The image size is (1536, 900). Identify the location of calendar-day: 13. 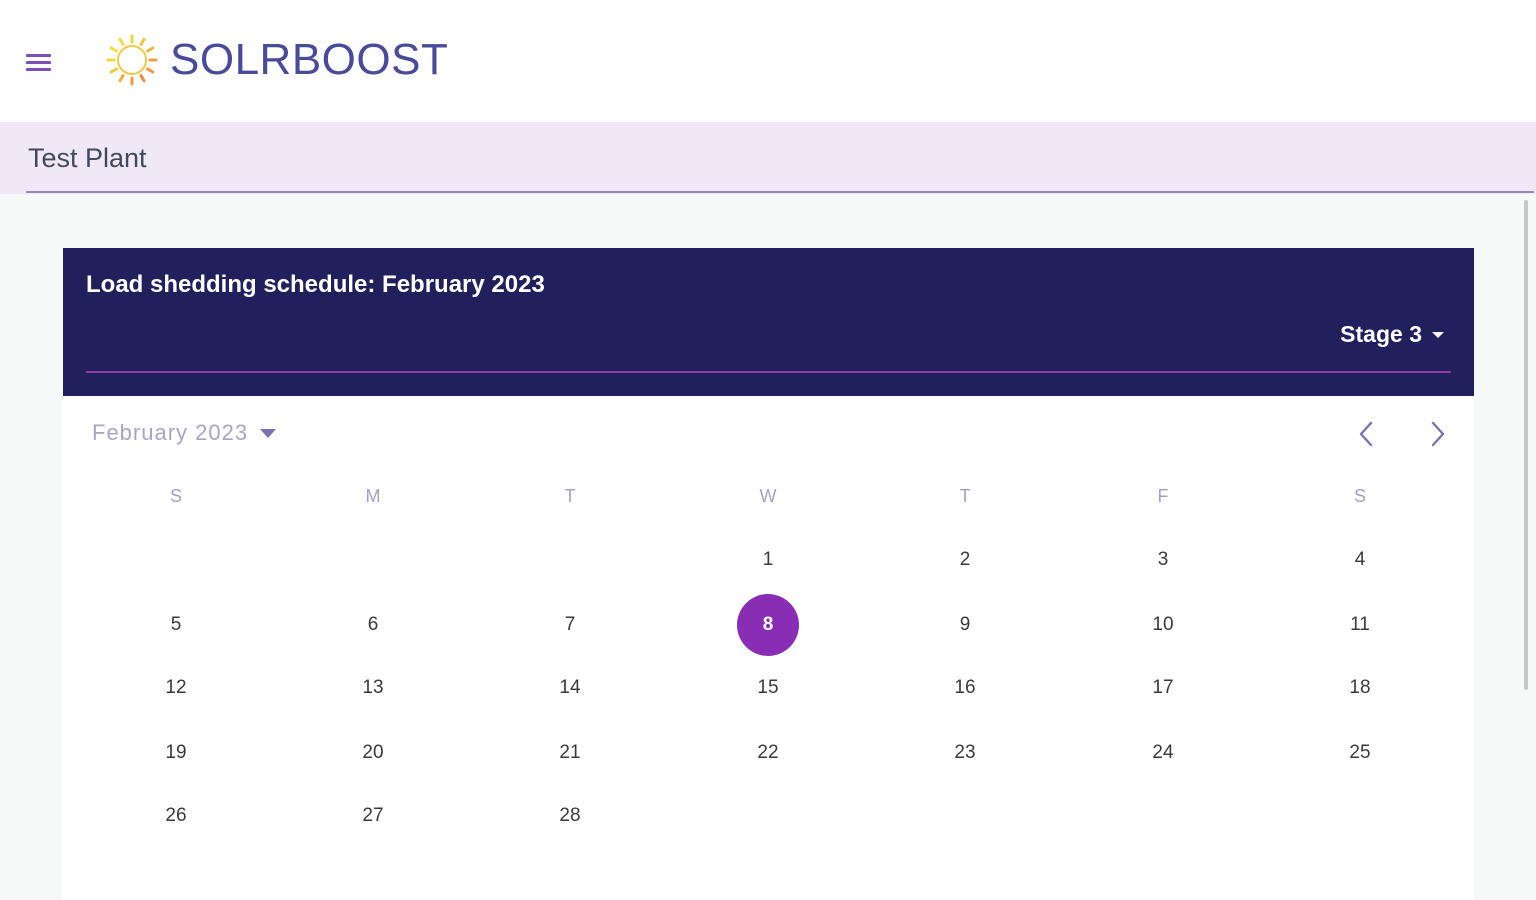
(373, 688).